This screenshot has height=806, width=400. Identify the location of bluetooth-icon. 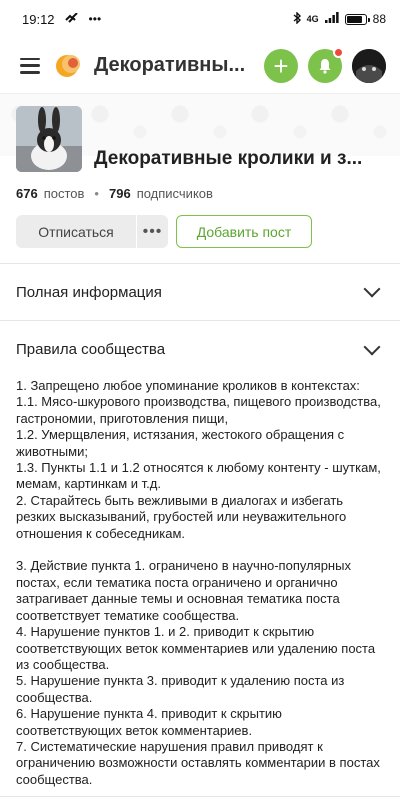
(297, 18).